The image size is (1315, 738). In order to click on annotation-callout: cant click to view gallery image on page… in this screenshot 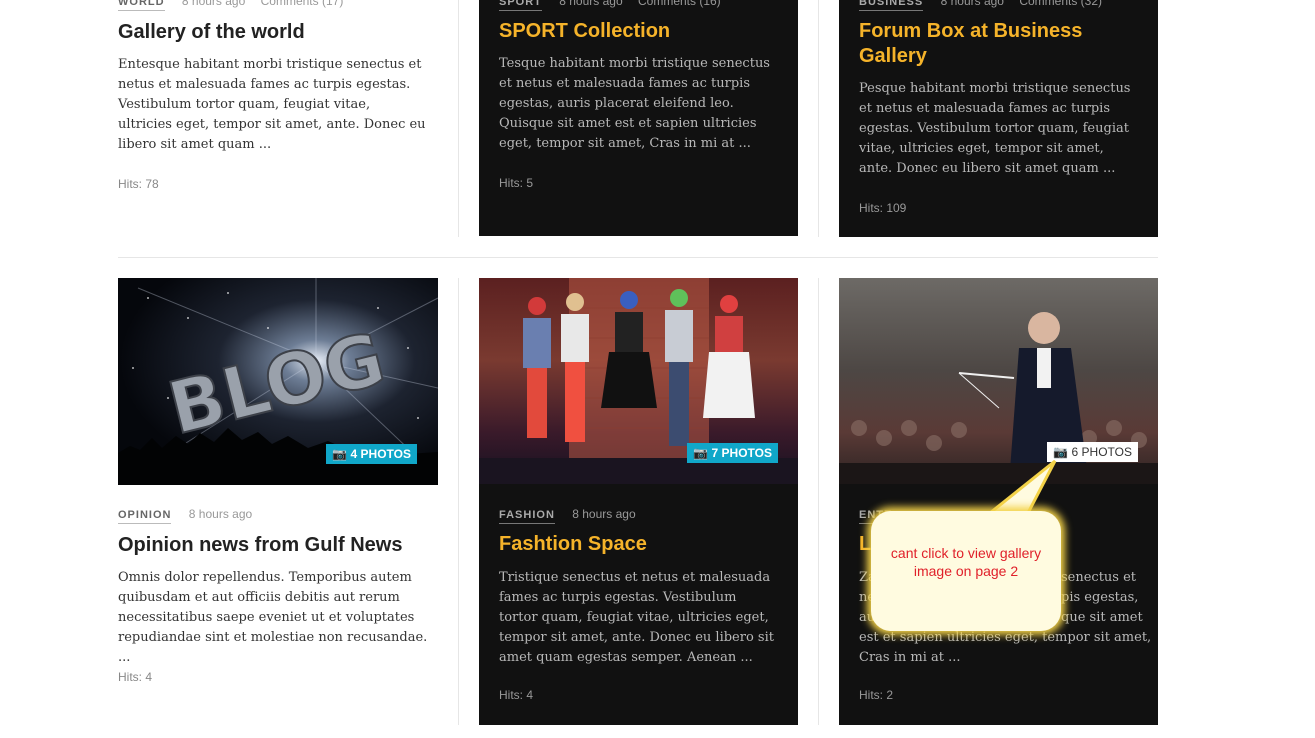, I will do `click(966, 571)`.